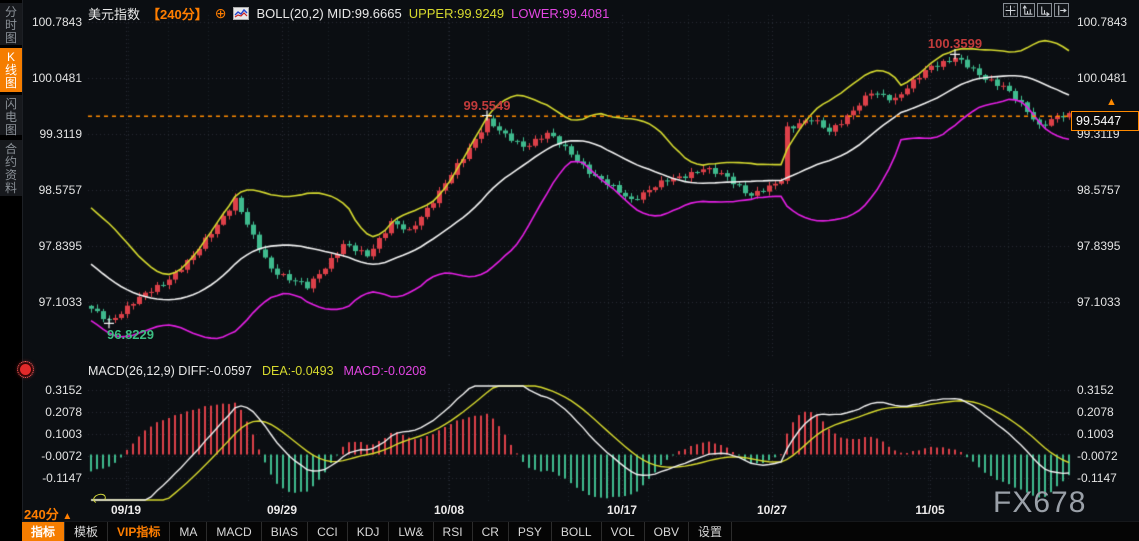  I want to click on sidebar-tab-label: 闪电图, so click(10, 117).